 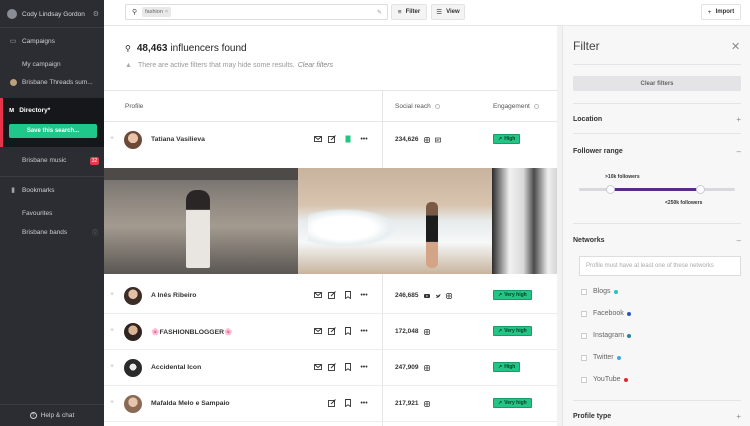 I want to click on range-min-label: >10k followers, so click(x=622, y=177).